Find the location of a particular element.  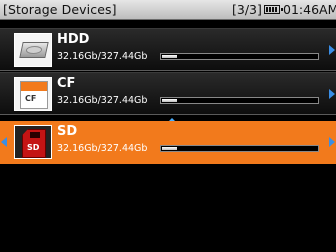

sd-card-icon: SD is located at coordinates (33, 142).